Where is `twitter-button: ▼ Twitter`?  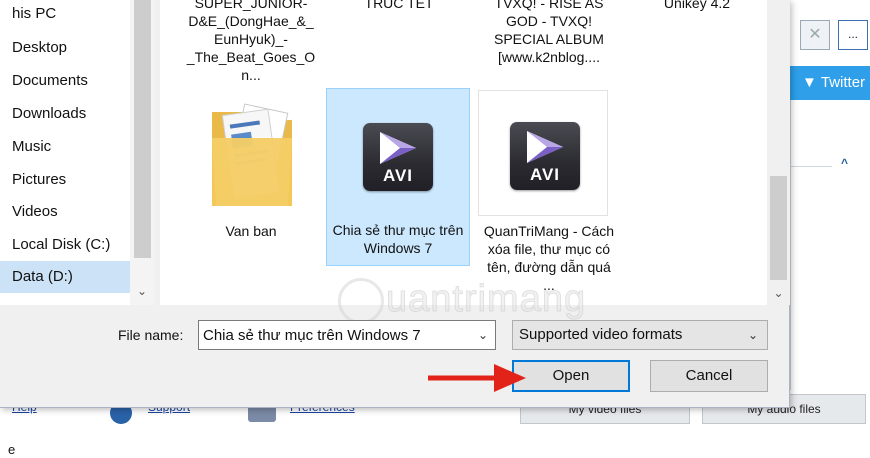 twitter-button: ▼ Twitter is located at coordinates (830, 83).